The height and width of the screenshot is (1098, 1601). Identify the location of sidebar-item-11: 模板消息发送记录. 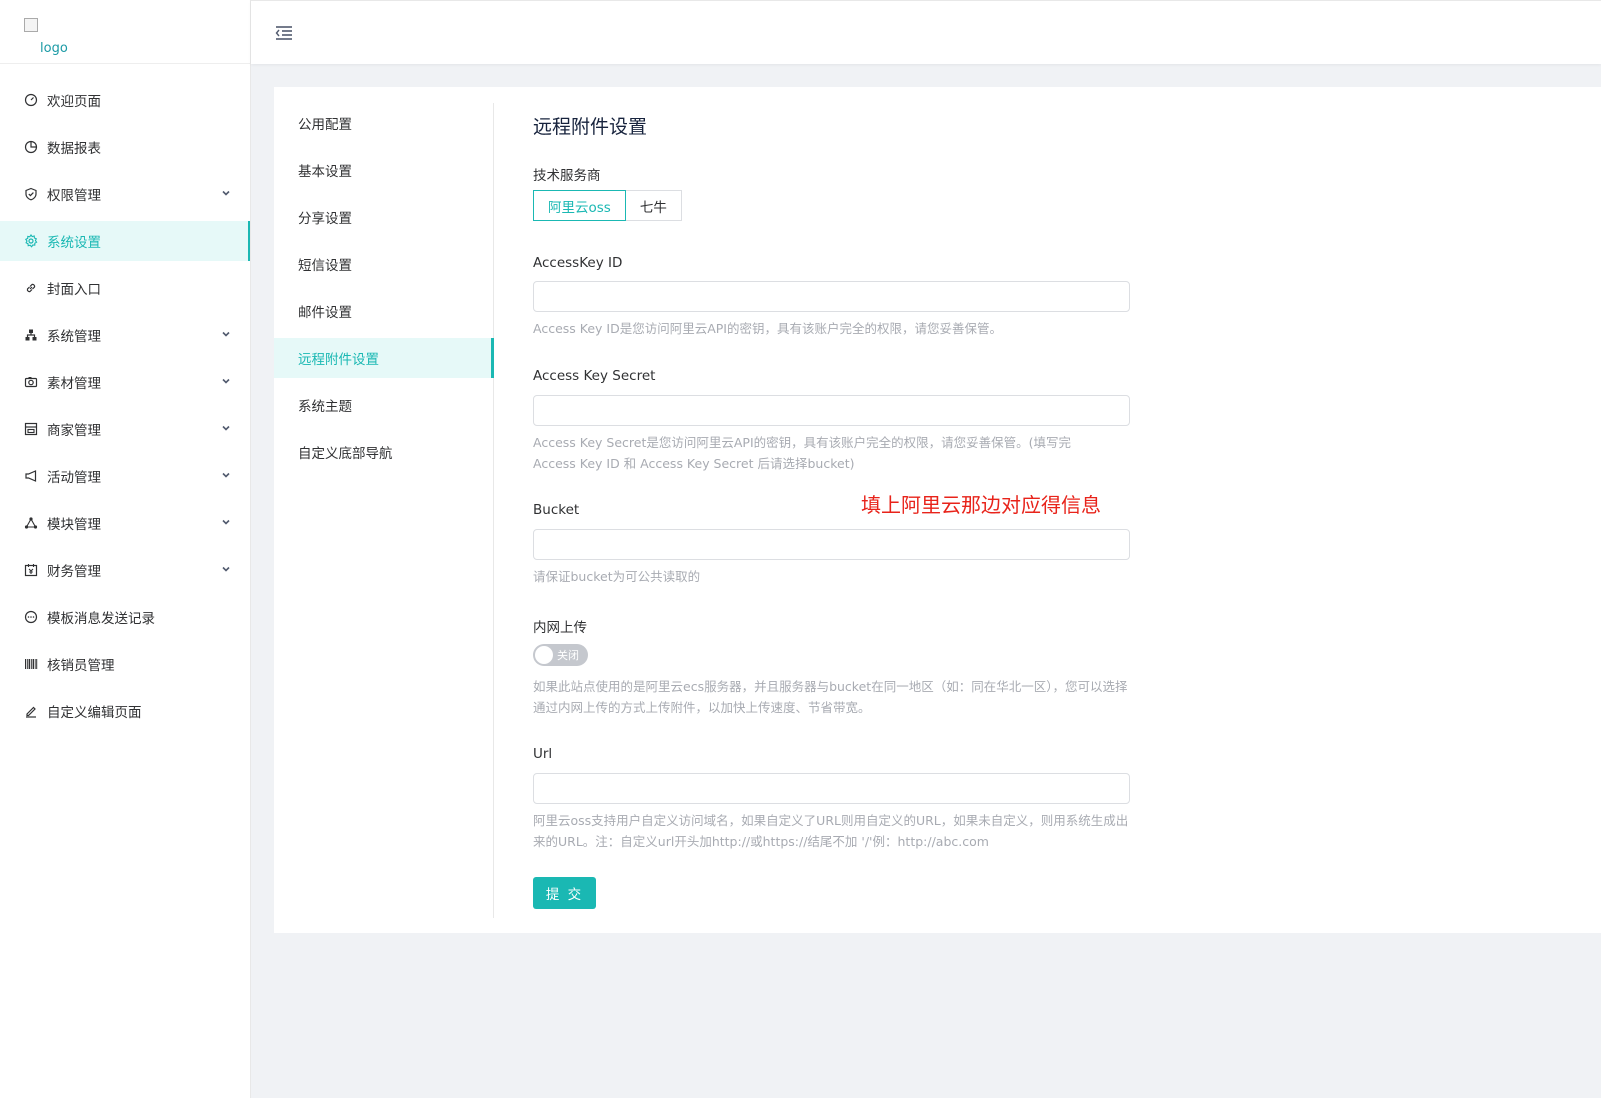
(125, 617).